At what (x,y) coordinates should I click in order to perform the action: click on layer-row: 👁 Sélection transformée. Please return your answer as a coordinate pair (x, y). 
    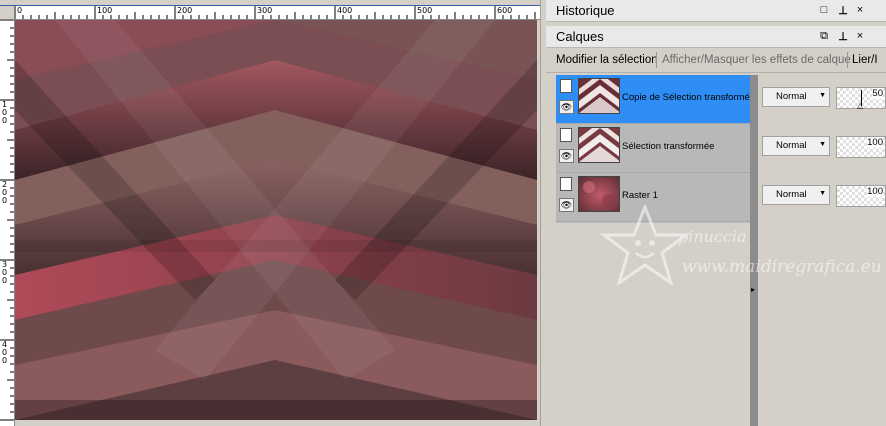
    Looking at the image, I should click on (654, 148).